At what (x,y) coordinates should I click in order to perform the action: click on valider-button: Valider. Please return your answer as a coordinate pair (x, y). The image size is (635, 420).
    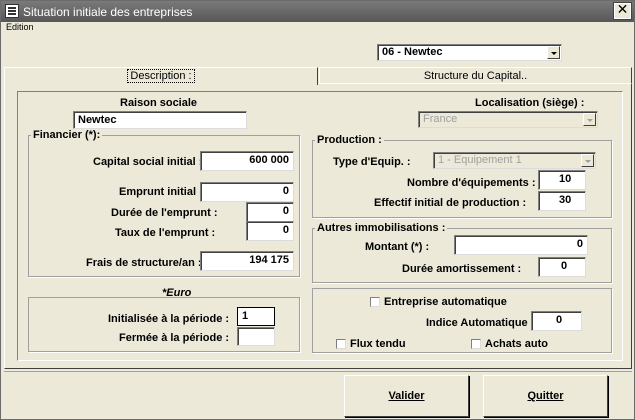
    Looking at the image, I should click on (406, 396).